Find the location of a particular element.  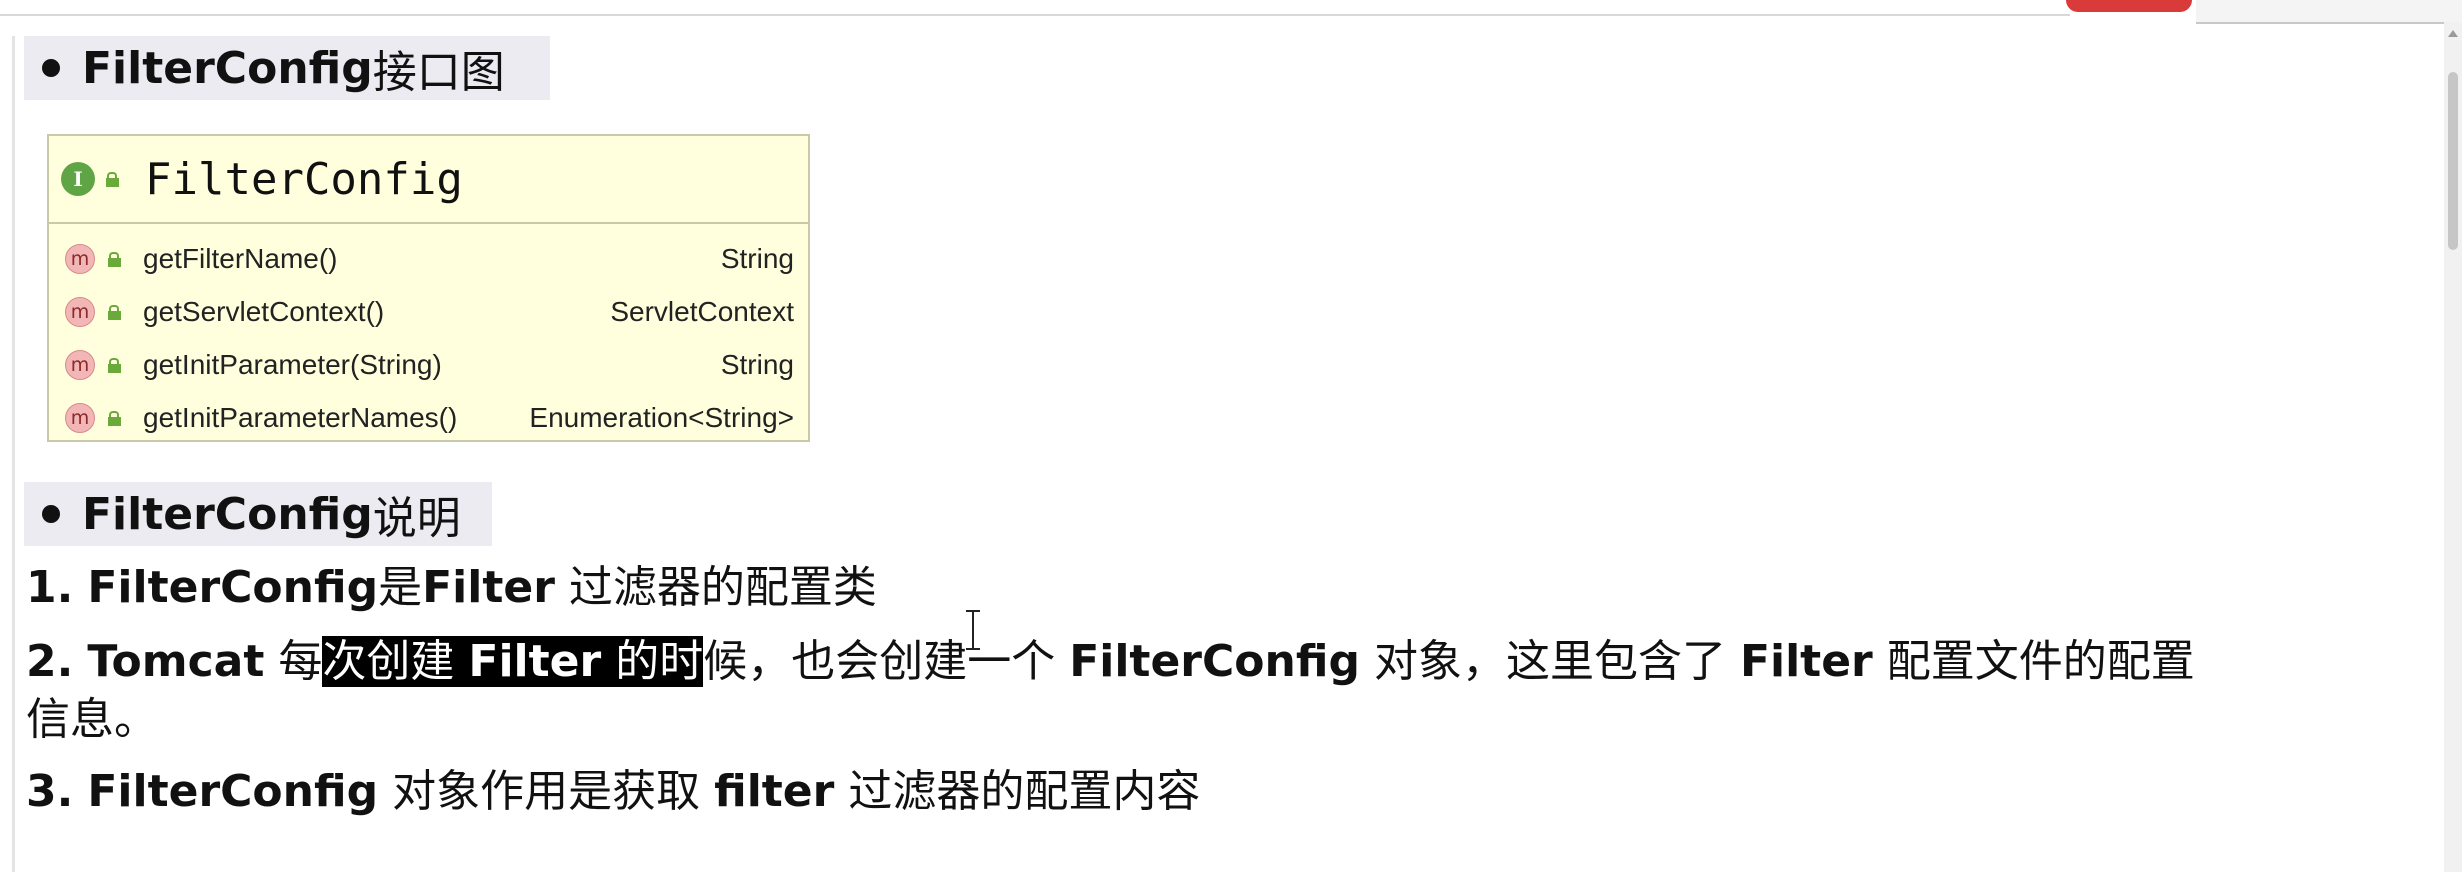

uml-header: I FilterConfig is located at coordinates (428, 180).